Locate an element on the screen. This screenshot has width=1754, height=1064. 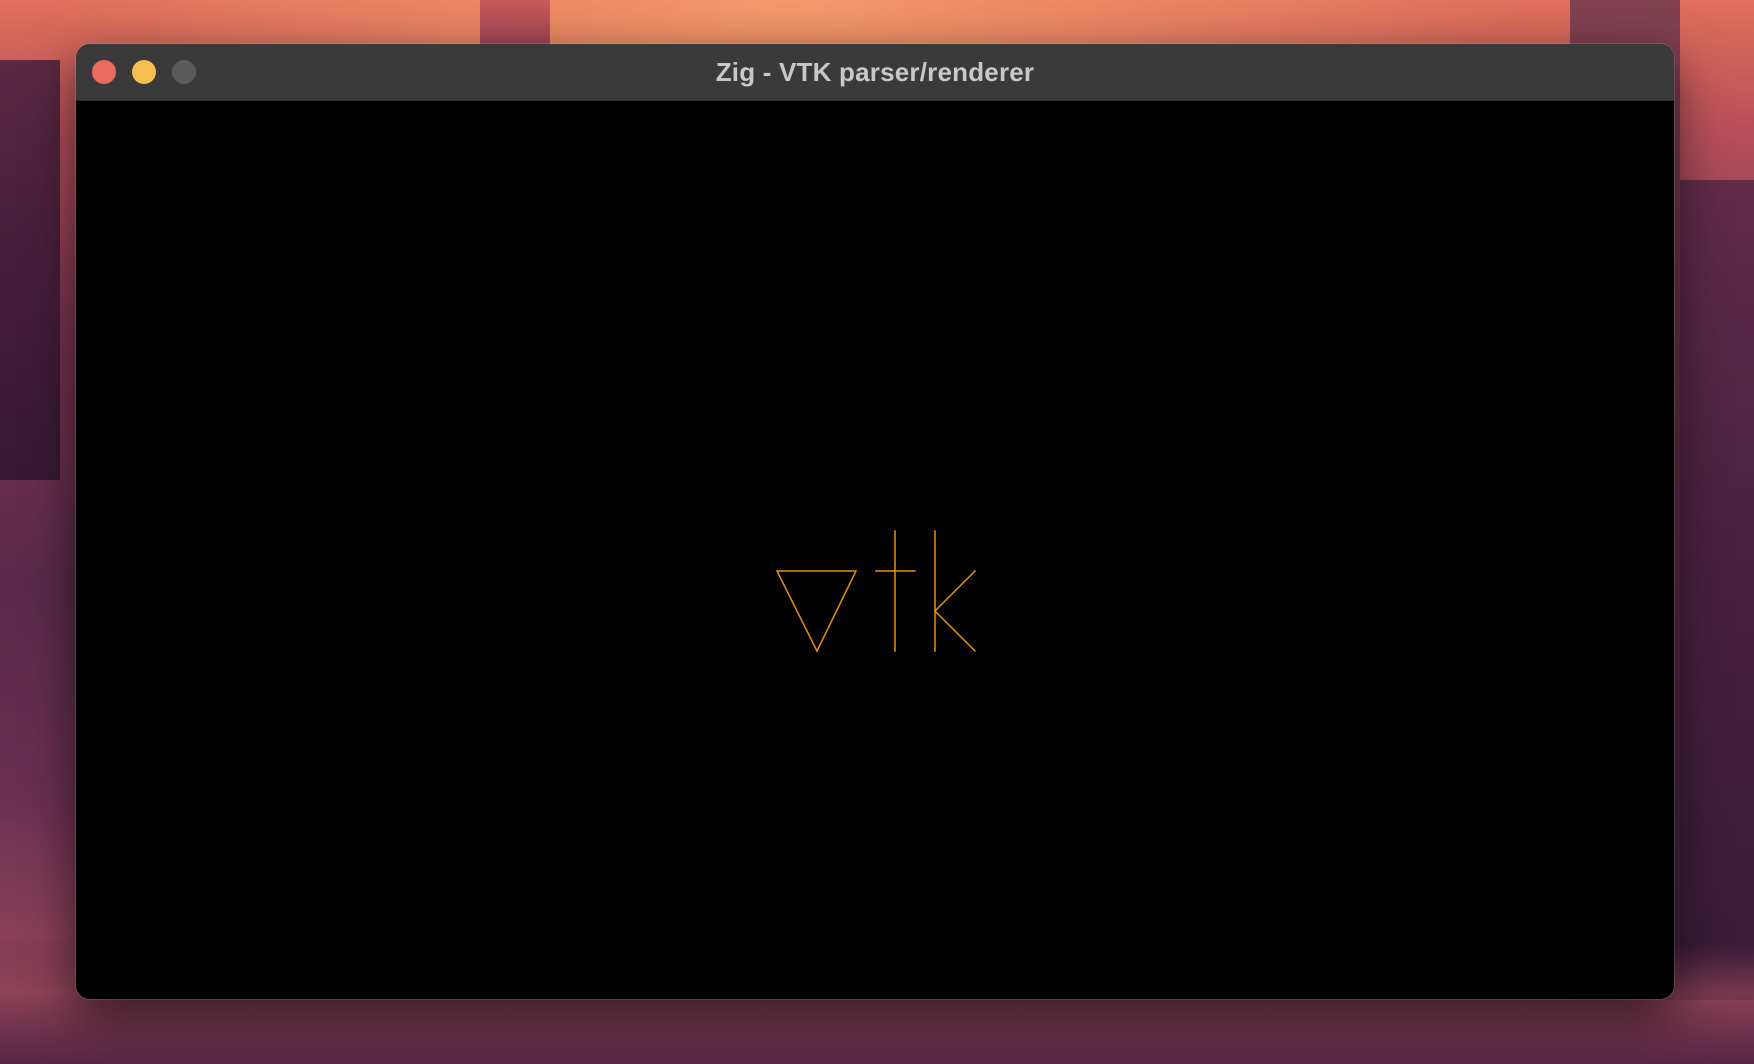
title-bar: Zig - VTK parser/renderer is located at coordinates (875, 72).